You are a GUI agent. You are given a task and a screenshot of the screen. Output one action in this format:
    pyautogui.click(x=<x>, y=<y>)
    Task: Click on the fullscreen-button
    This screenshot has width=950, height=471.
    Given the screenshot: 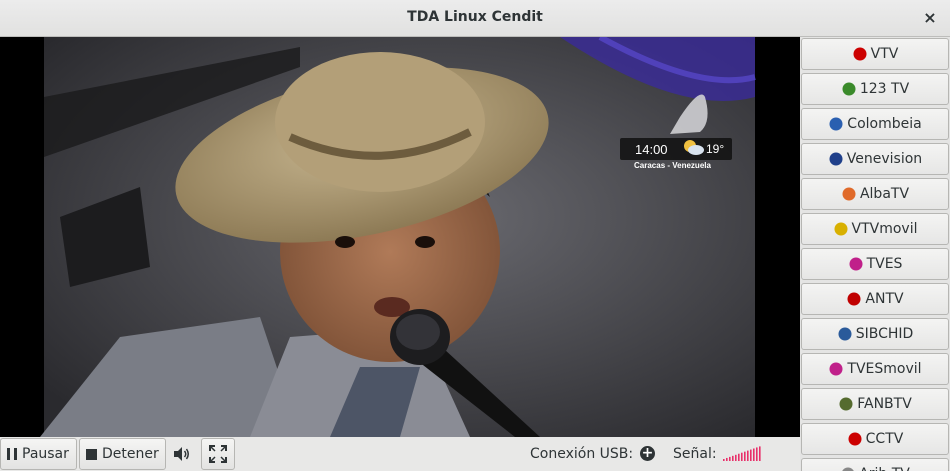 What is the action you would take?
    pyautogui.click(x=218, y=454)
    